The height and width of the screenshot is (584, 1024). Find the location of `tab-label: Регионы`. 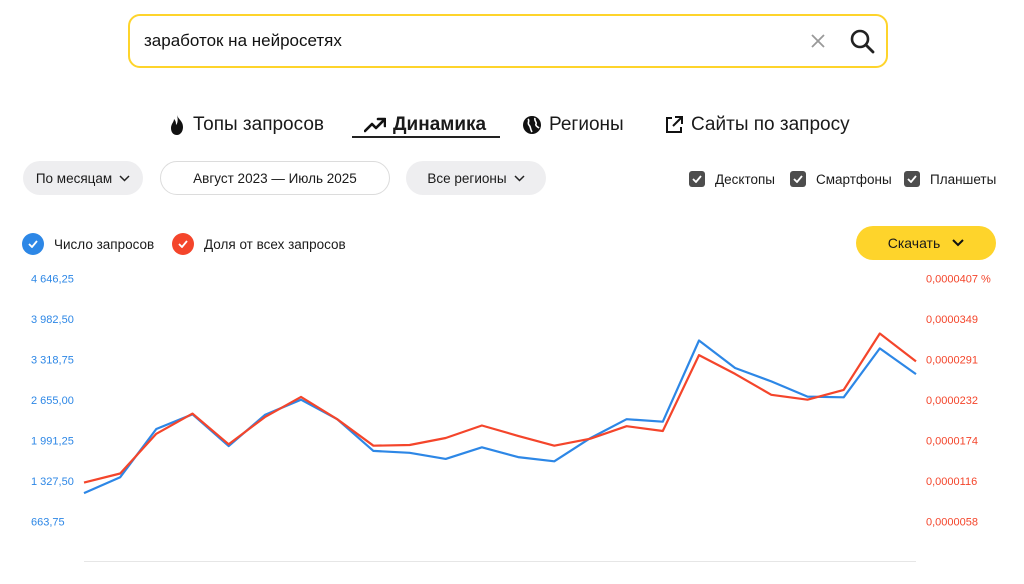

tab-label: Регионы is located at coordinates (586, 124).